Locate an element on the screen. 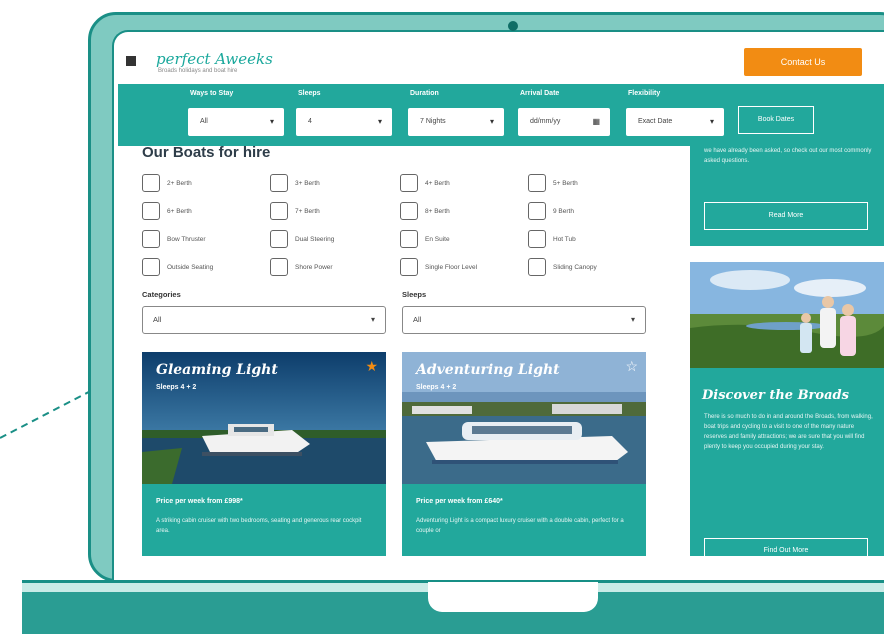  boat-price: Price per week from £998* is located at coordinates (199, 501).